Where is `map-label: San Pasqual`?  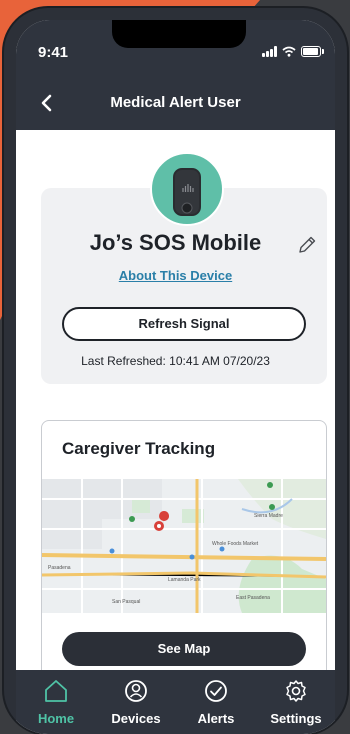 map-label: San Pasqual is located at coordinates (126, 602).